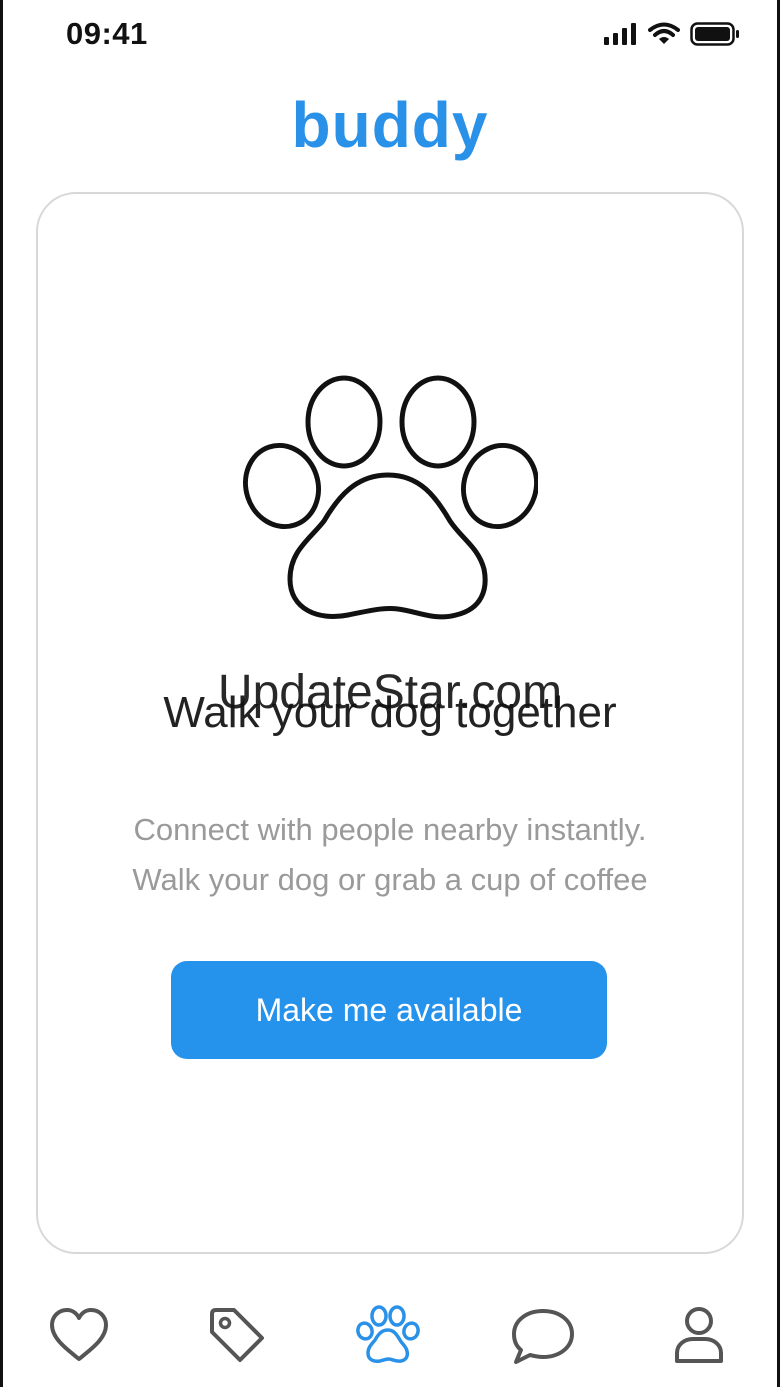 The width and height of the screenshot is (780, 1387). I want to click on card-description-line-1: Connect with people nearby instantly., so click(390, 829).